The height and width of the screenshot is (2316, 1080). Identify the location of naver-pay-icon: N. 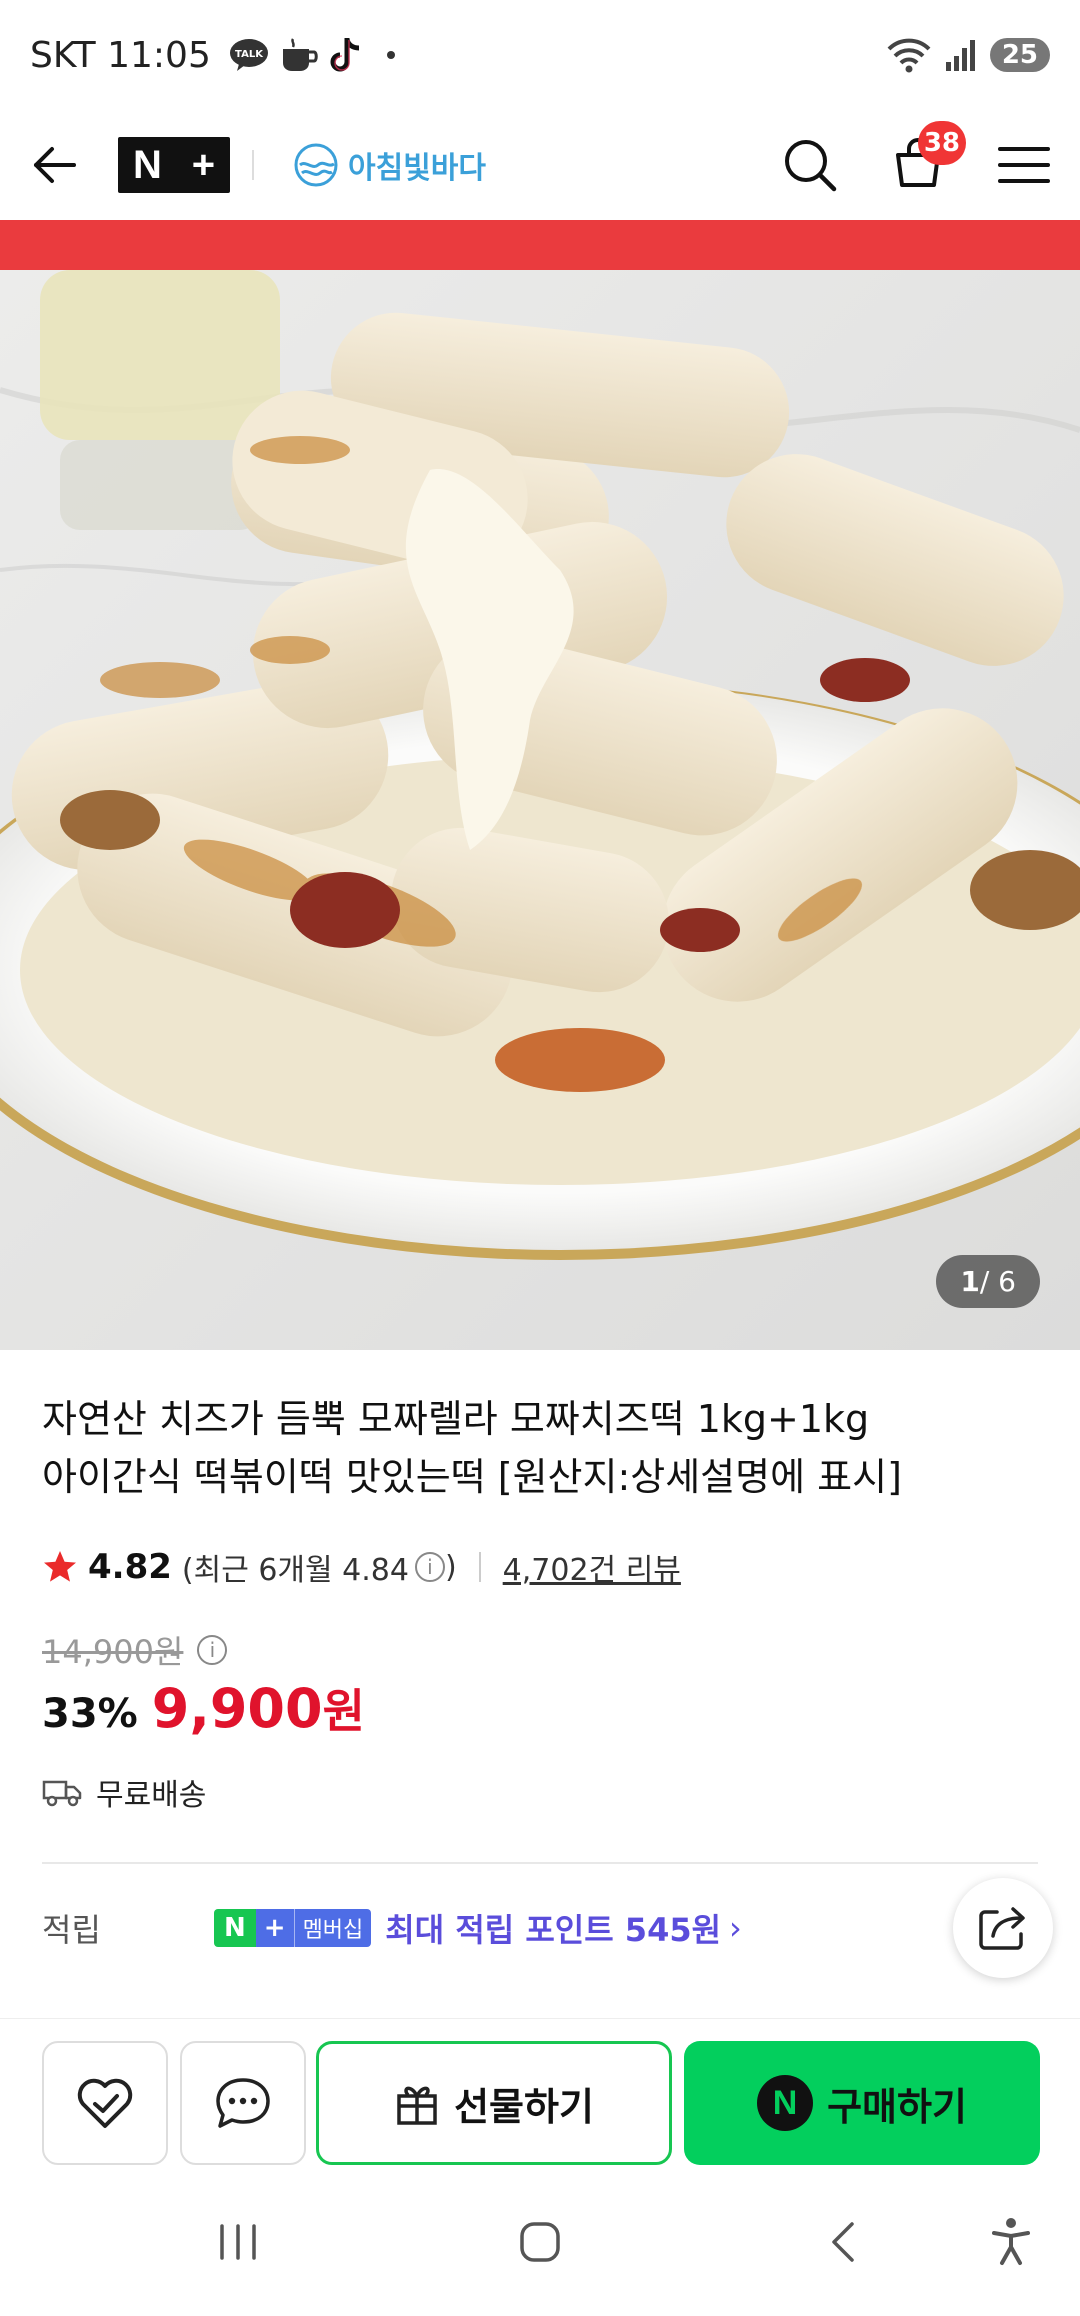
(785, 2103).